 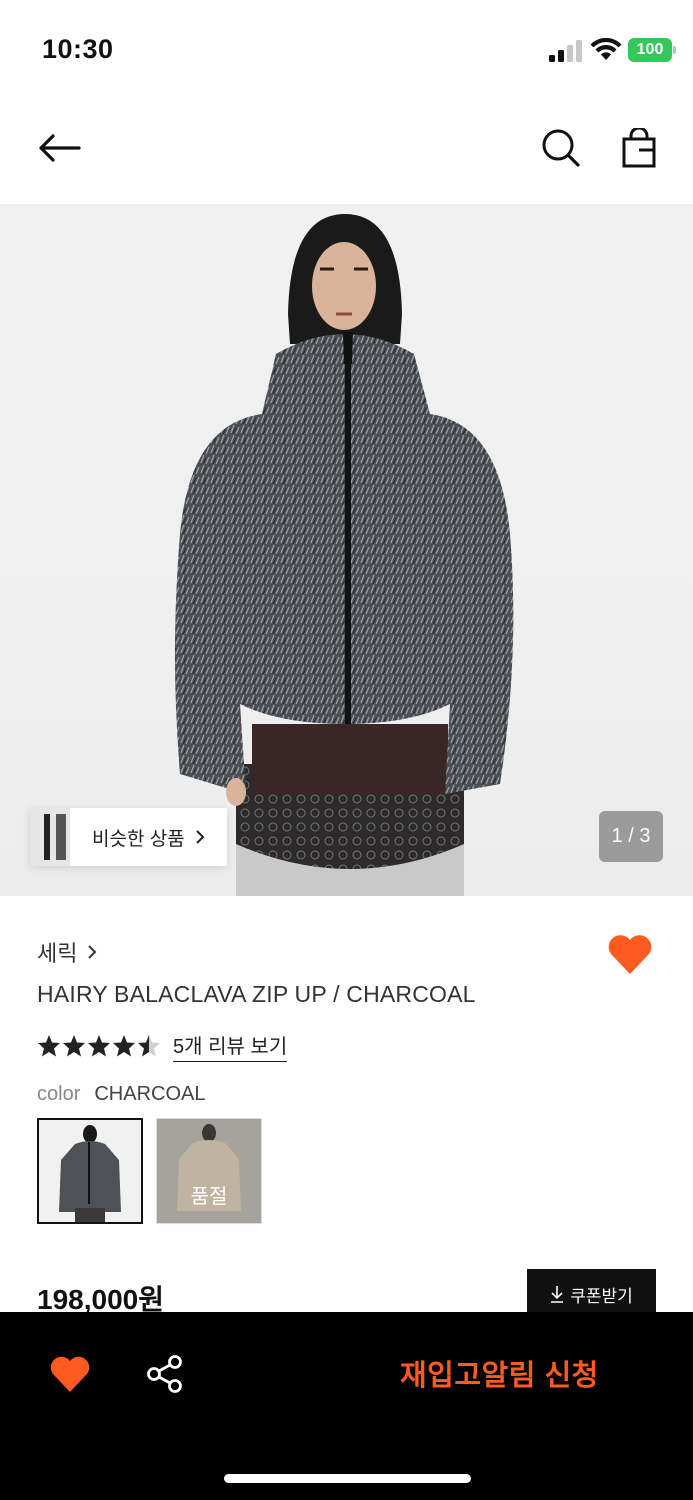 I want to click on arrow-left-icon, so click(x=60, y=148).